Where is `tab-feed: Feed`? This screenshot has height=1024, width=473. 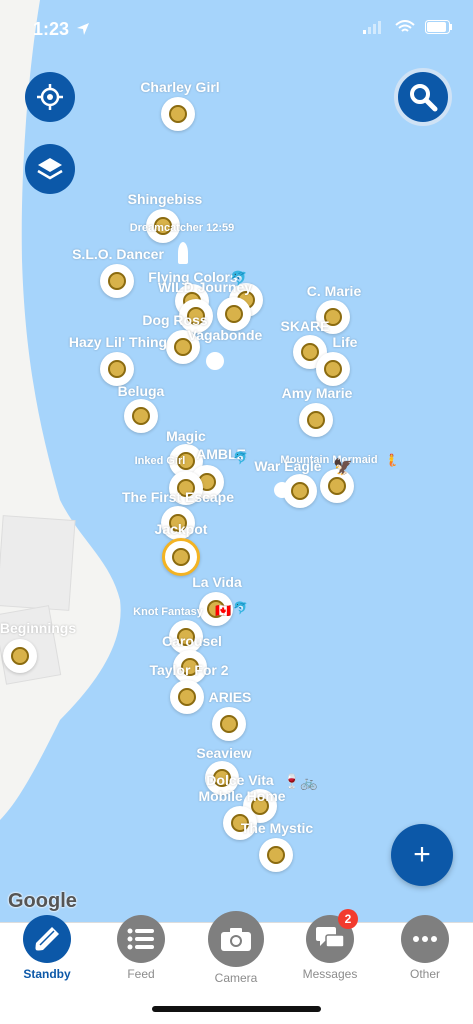
tab-feed: Feed is located at coordinates (141, 954).